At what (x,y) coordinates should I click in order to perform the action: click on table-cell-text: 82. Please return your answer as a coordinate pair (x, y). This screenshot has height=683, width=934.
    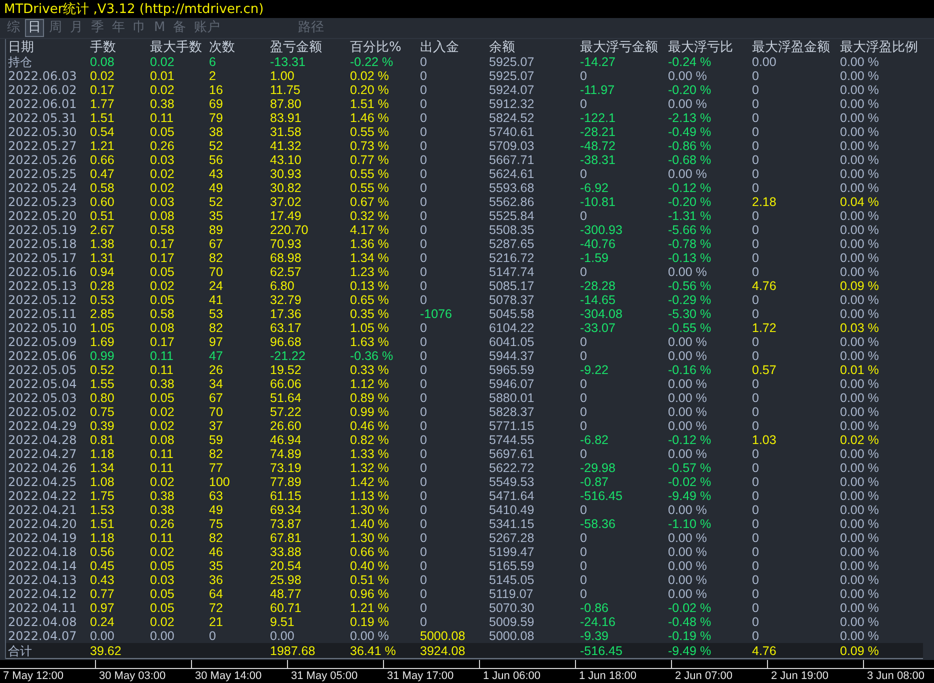
    Looking at the image, I should click on (216, 328).